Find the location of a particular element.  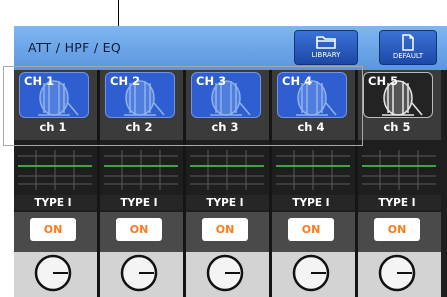

document-icon is located at coordinates (408, 42).